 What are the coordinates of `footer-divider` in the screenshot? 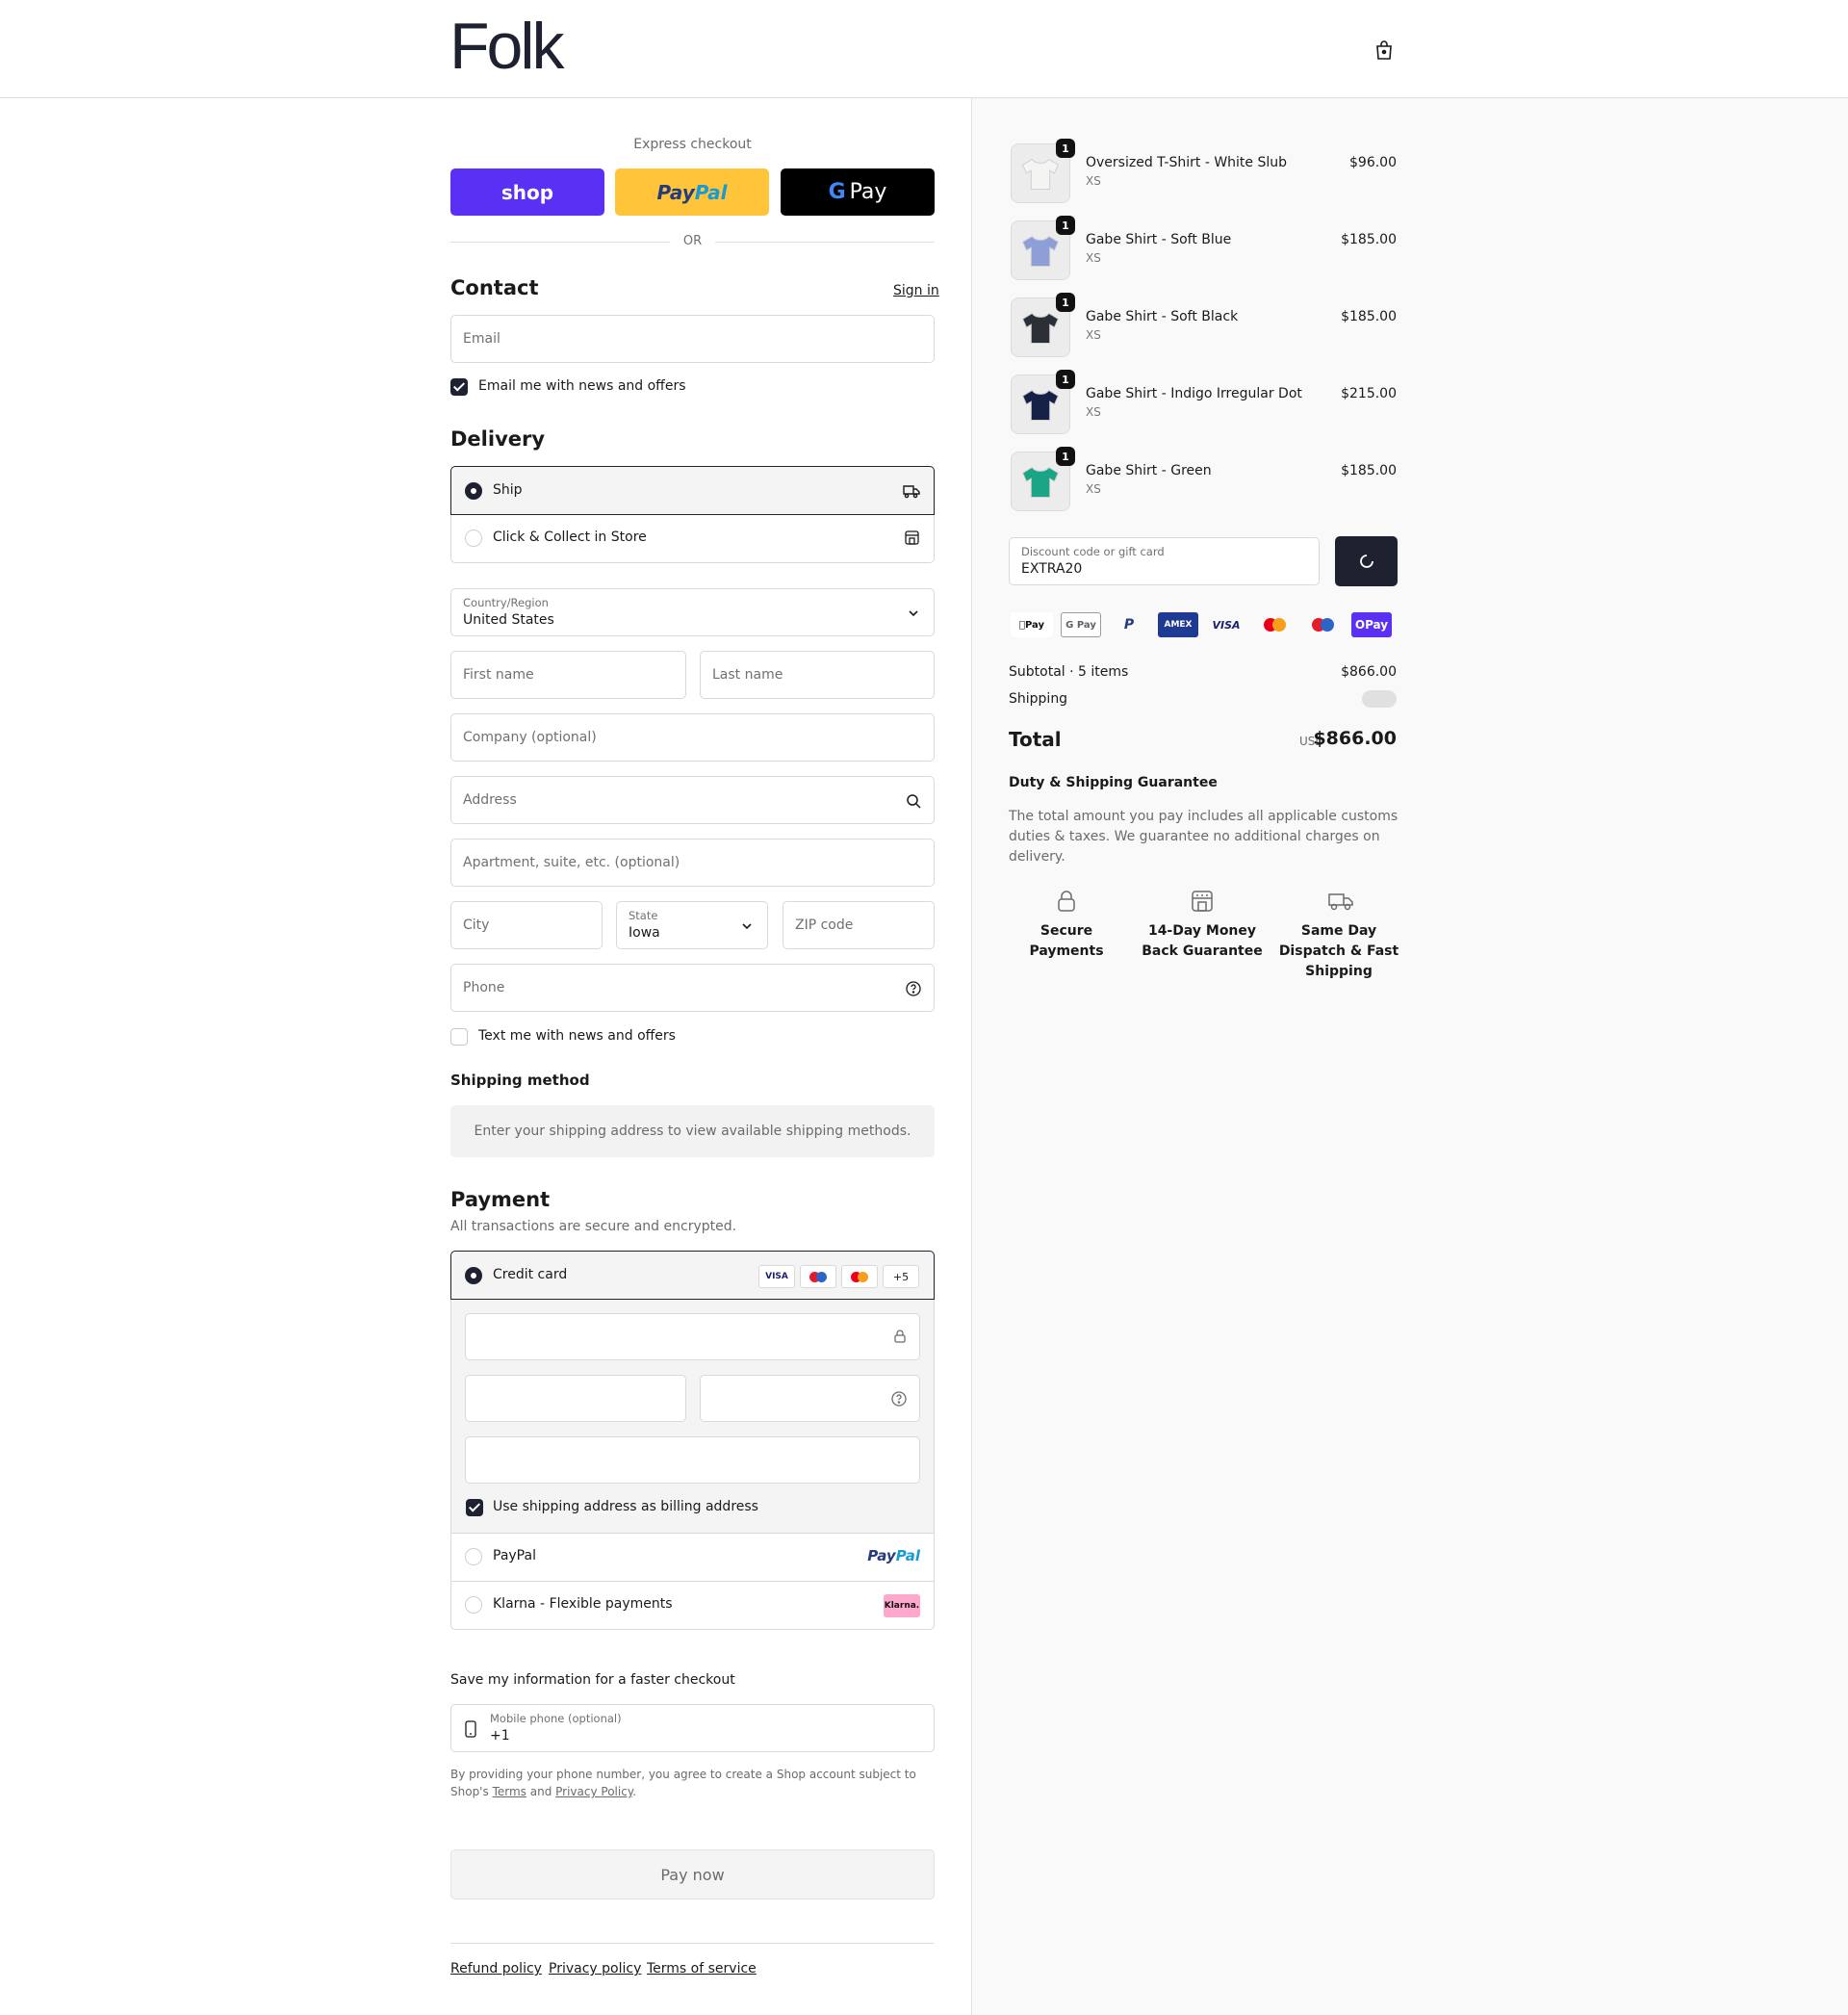 It's located at (692, 1944).